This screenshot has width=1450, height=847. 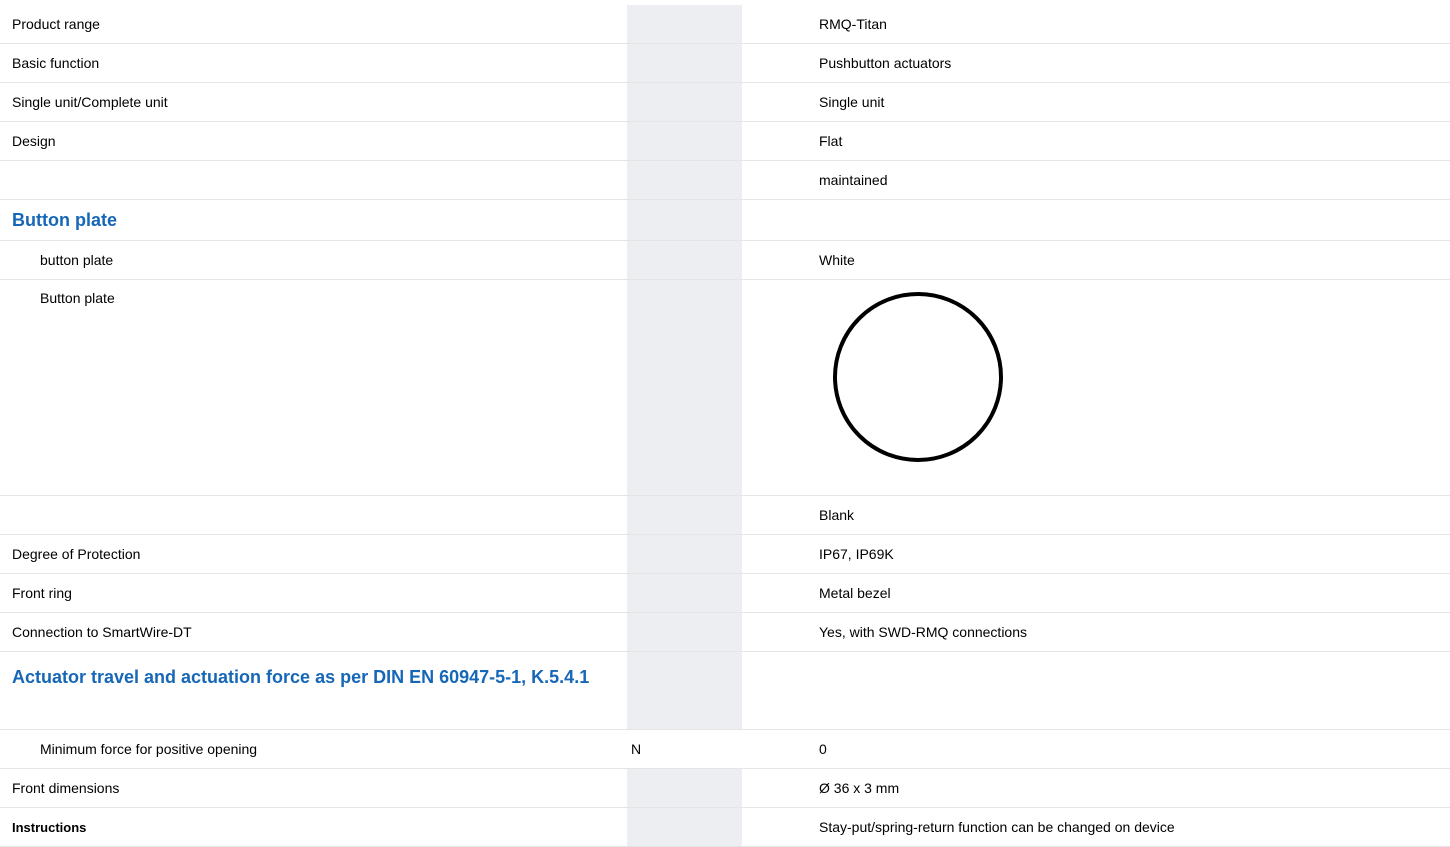 What do you see at coordinates (885, 63) in the screenshot?
I see `row-value: Pushbutton actuators` at bounding box center [885, 63].